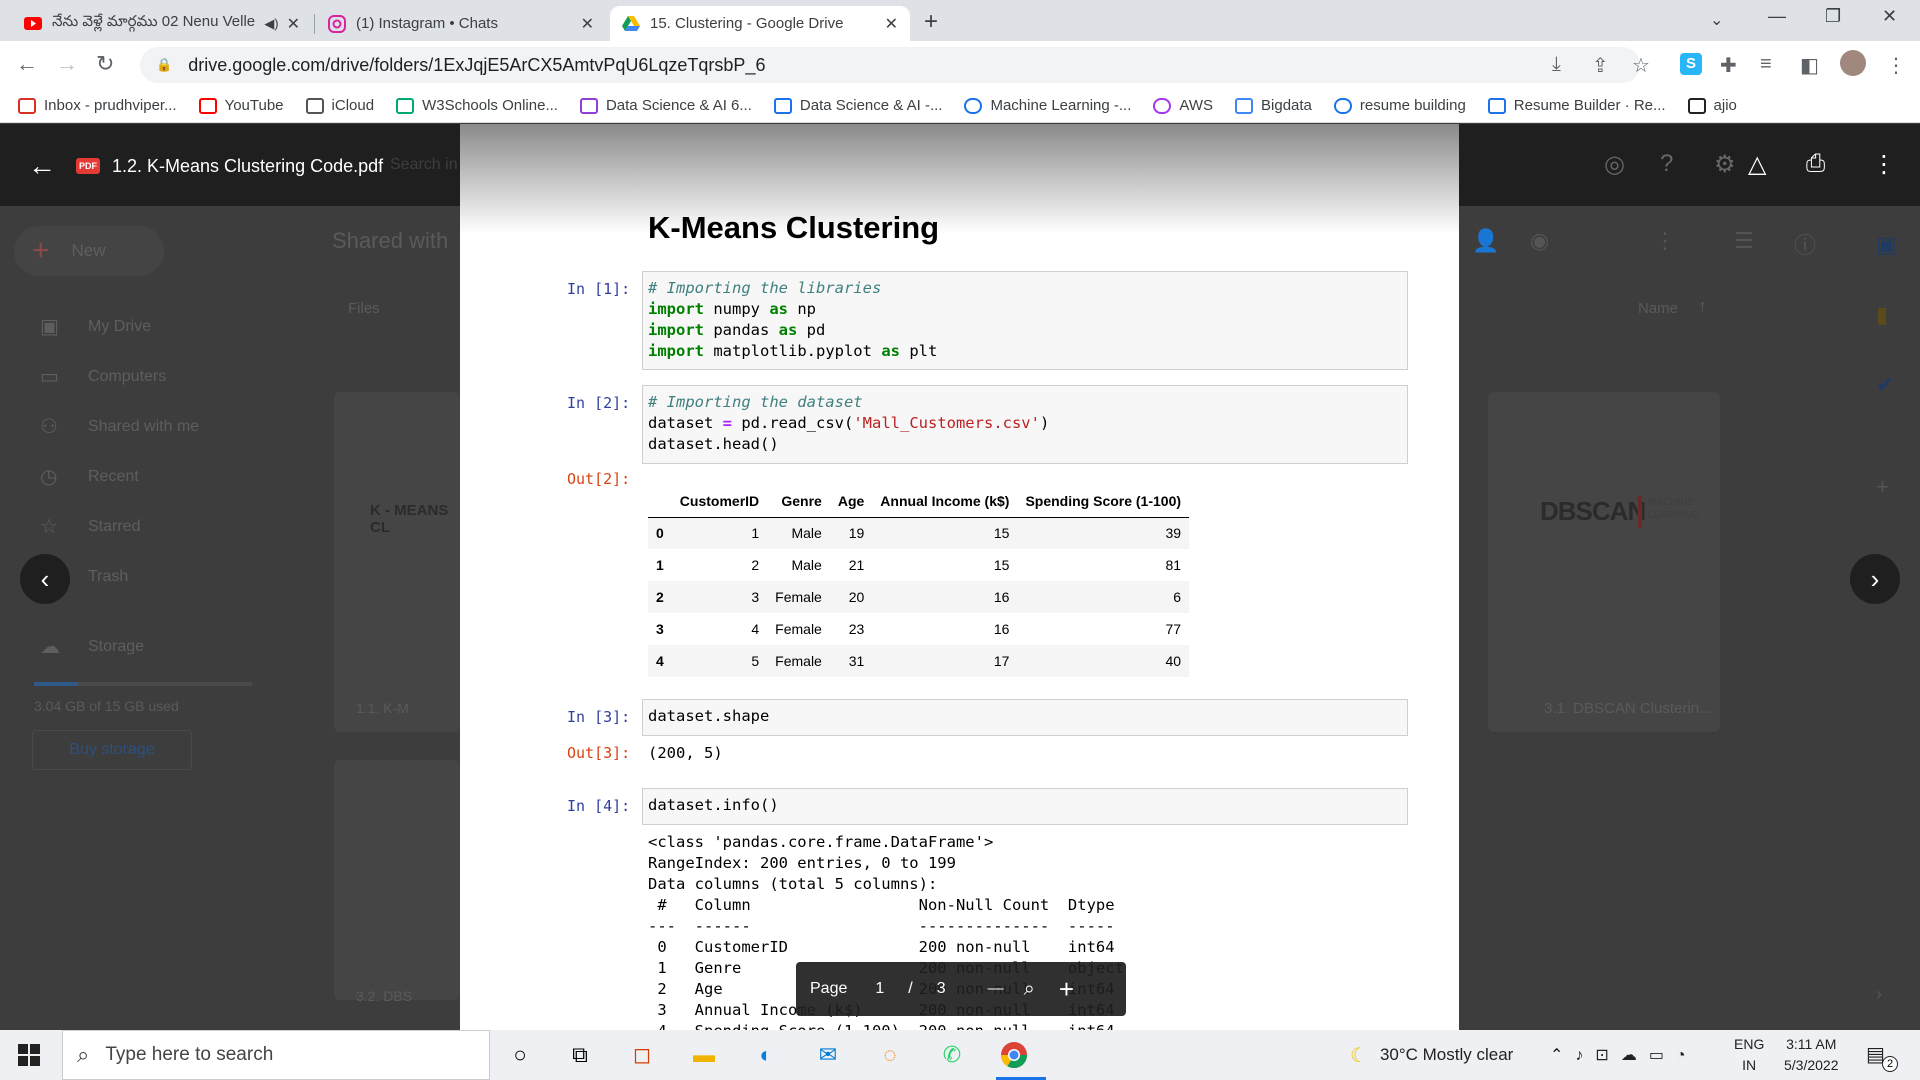  I want to click on list-view-icon: ☰, so click(1744, 241).